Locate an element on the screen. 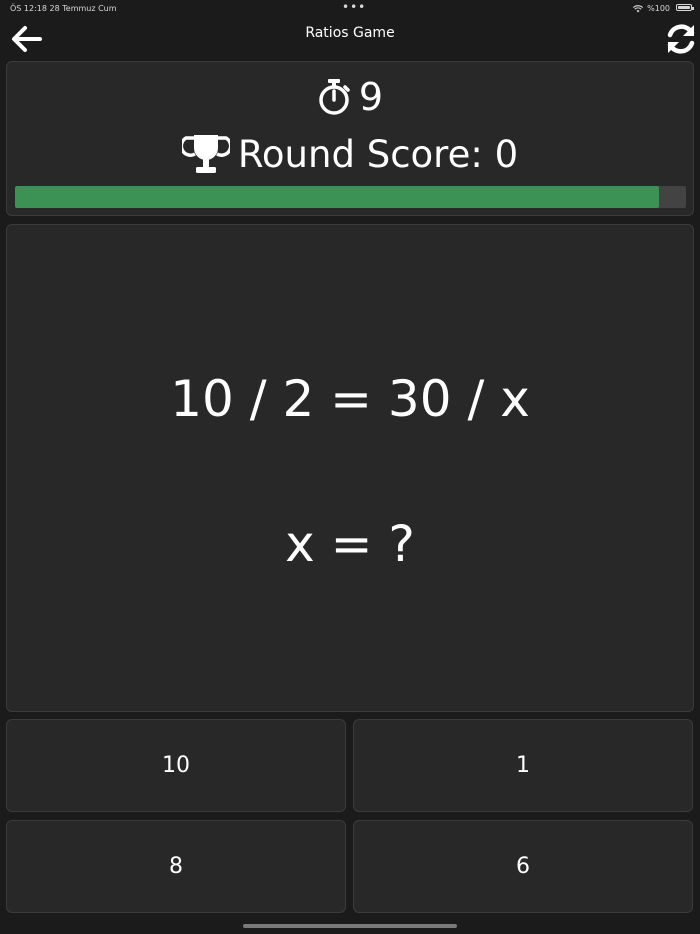 This screenshot has height=934, width=700. timer: 9 is located at coordinates (350, 97).